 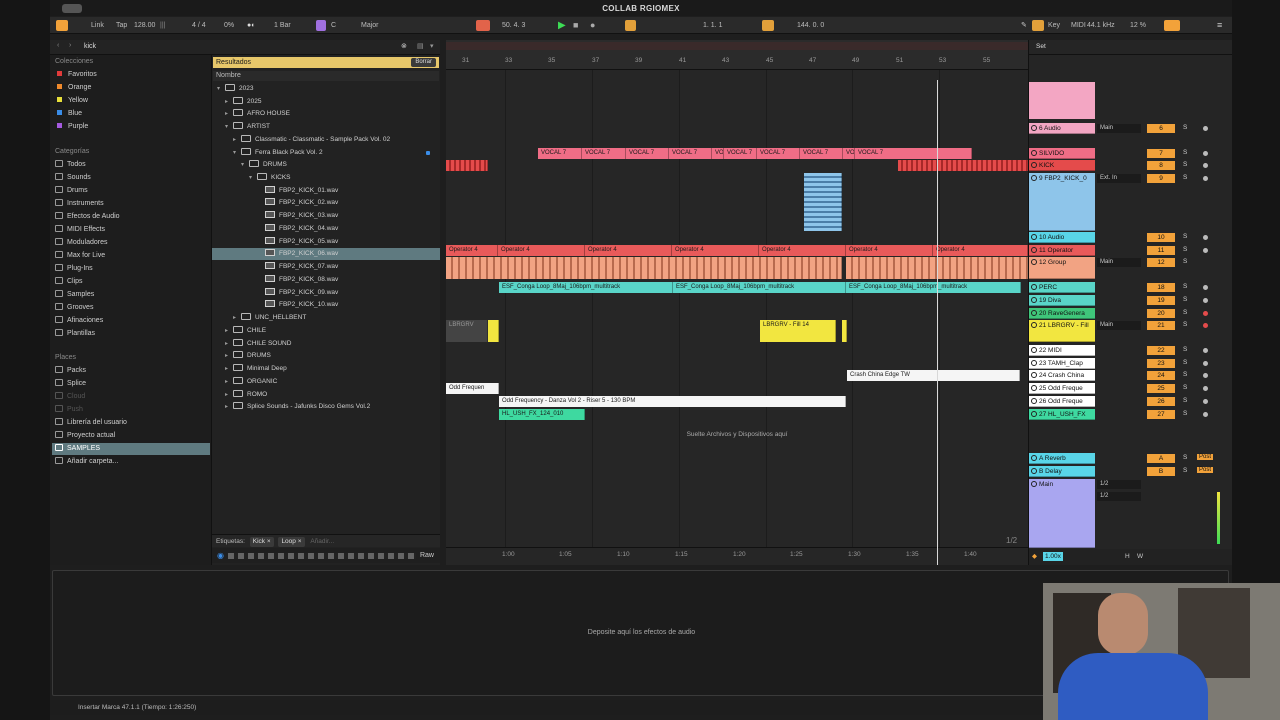 I want to click on category-grooves: Grooves, so click(x=74, y=308).